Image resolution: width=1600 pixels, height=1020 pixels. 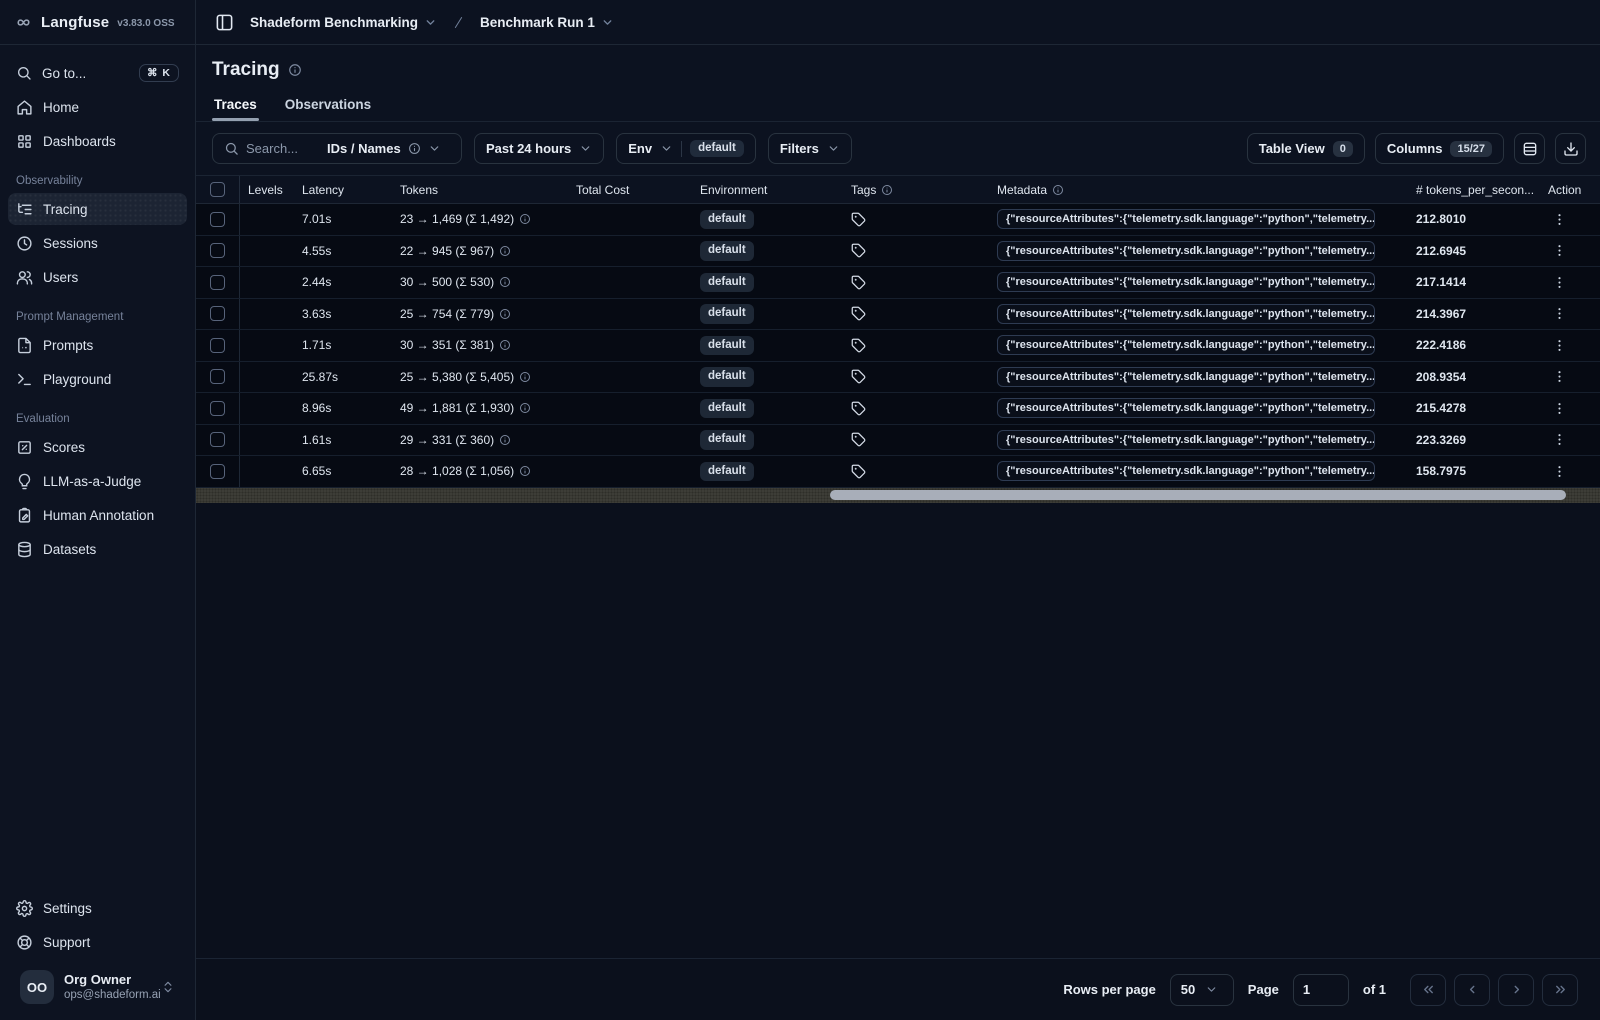 I want to click on last-page-button, so click(x=1560, y=989).